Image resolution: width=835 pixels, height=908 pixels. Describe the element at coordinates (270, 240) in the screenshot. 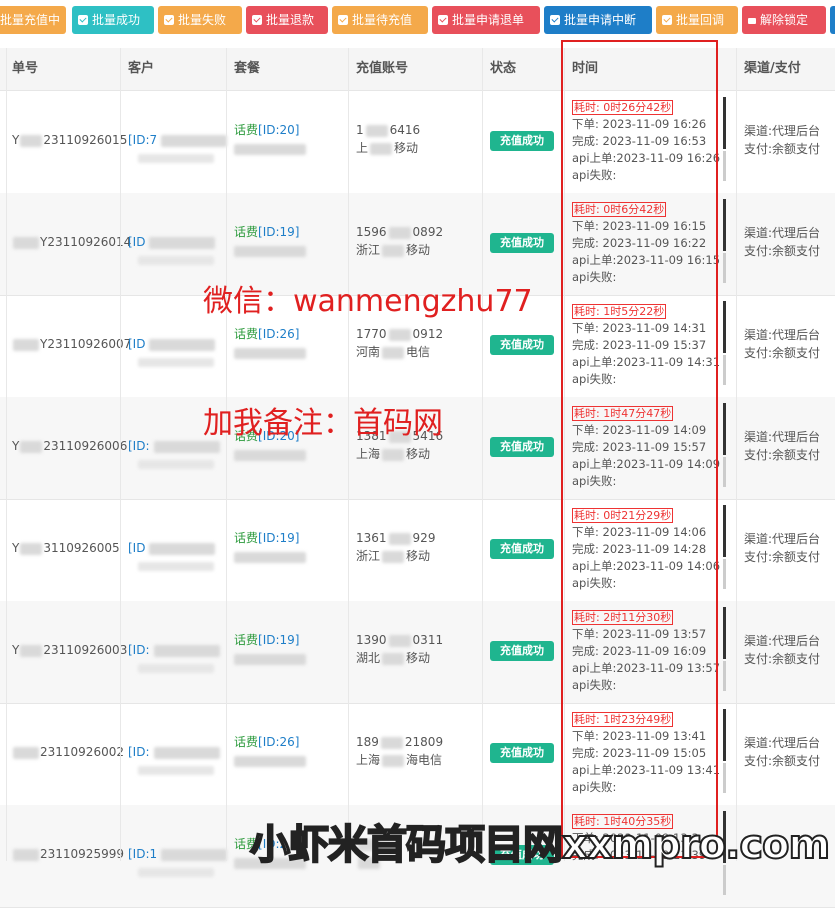

I see `package-info: 话费[ID:19]` at that location.